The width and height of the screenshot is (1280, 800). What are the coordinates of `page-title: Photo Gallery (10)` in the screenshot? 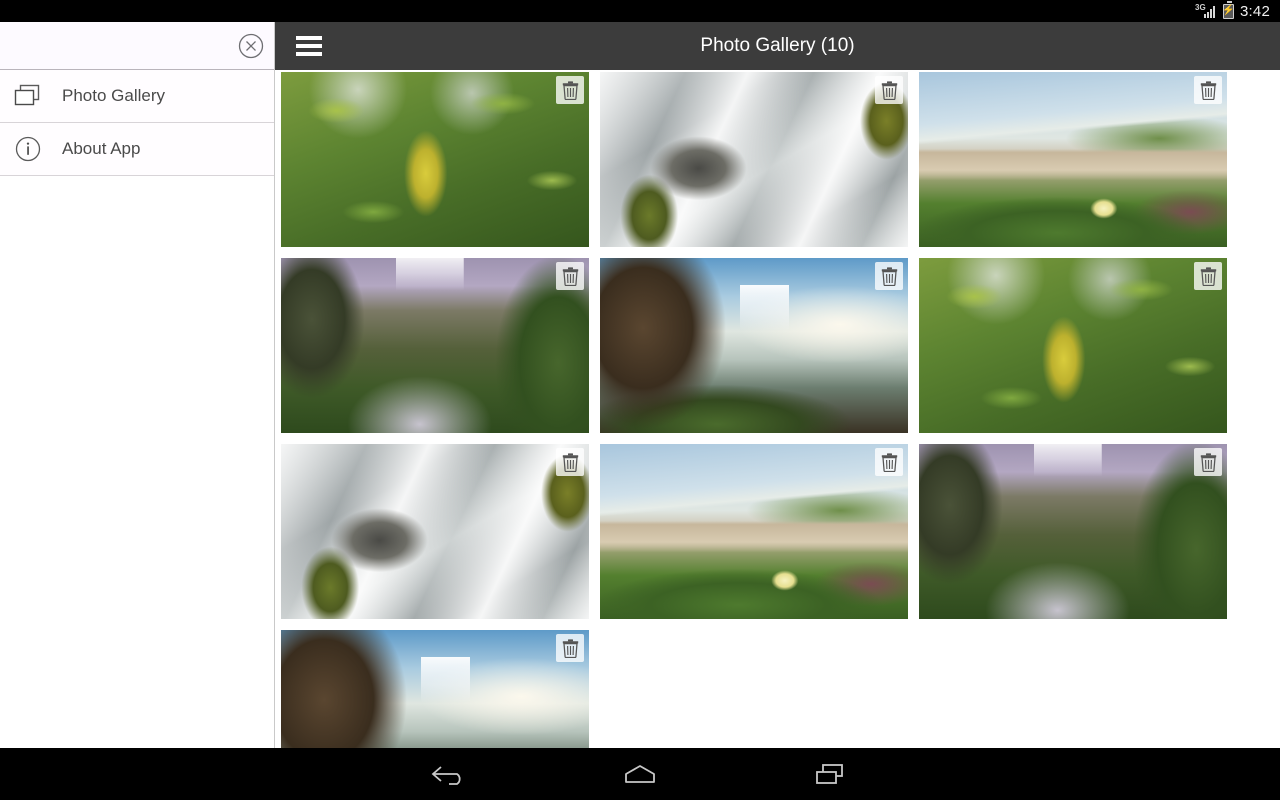 It's located at (777, 45).